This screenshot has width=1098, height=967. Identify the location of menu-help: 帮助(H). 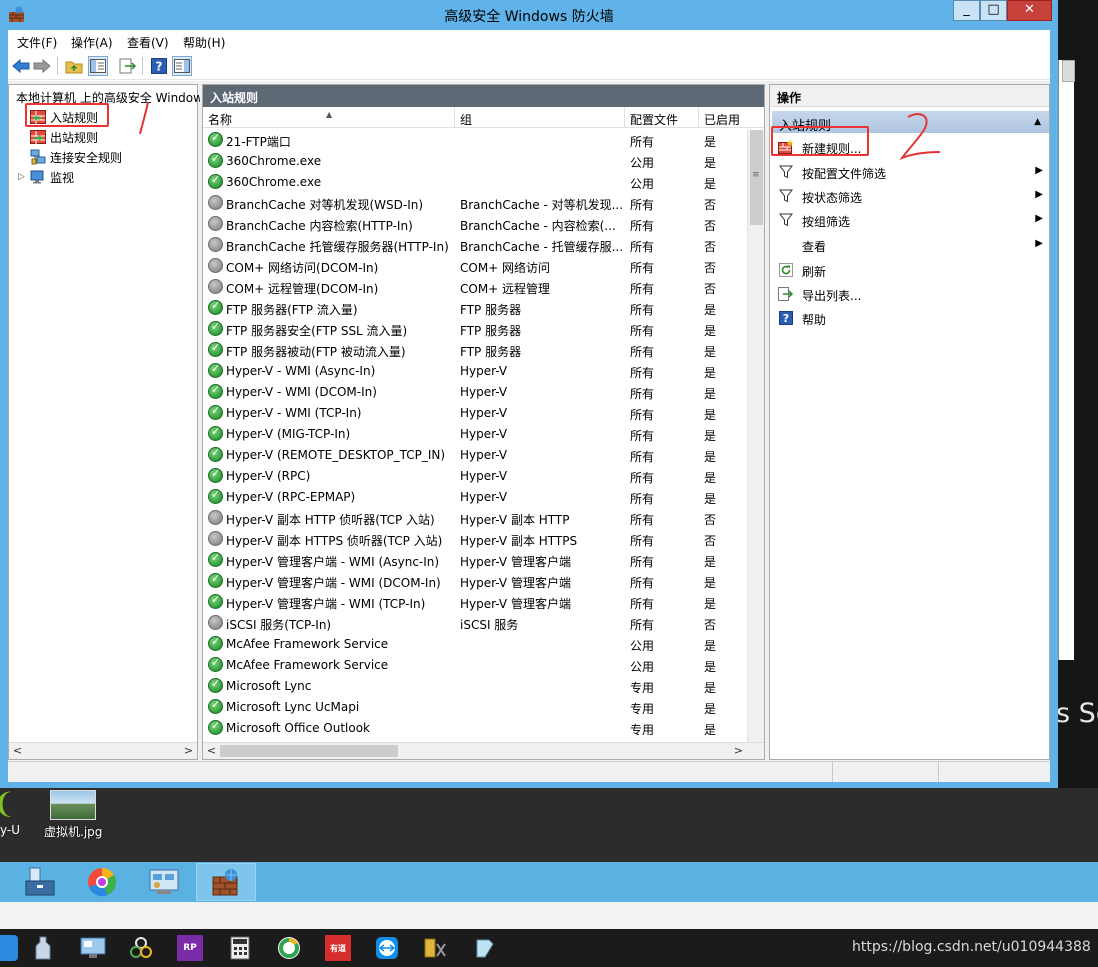
(204, 42).